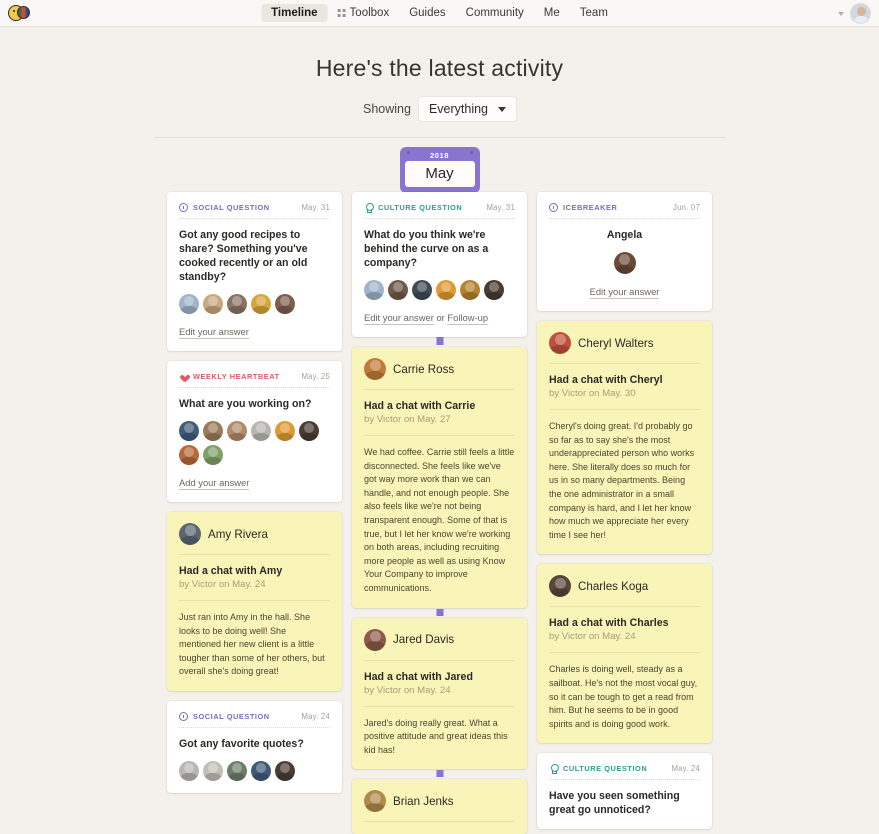 This screenshot has width=879, height=834. I want to click on edit-answer-link: Add your answer, so click(214, 483).